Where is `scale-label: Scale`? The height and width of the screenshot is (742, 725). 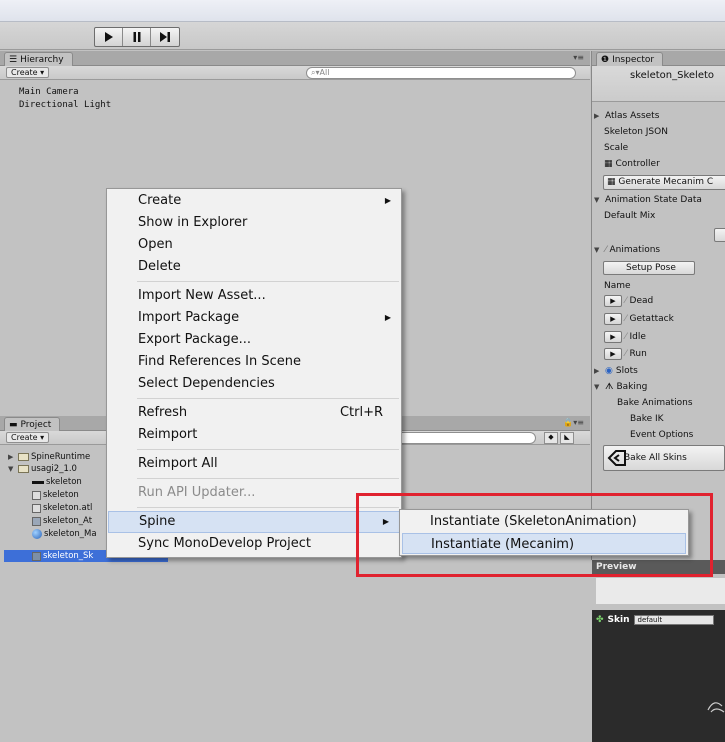 scale-label: Scale is located at coordinates (616, 148).